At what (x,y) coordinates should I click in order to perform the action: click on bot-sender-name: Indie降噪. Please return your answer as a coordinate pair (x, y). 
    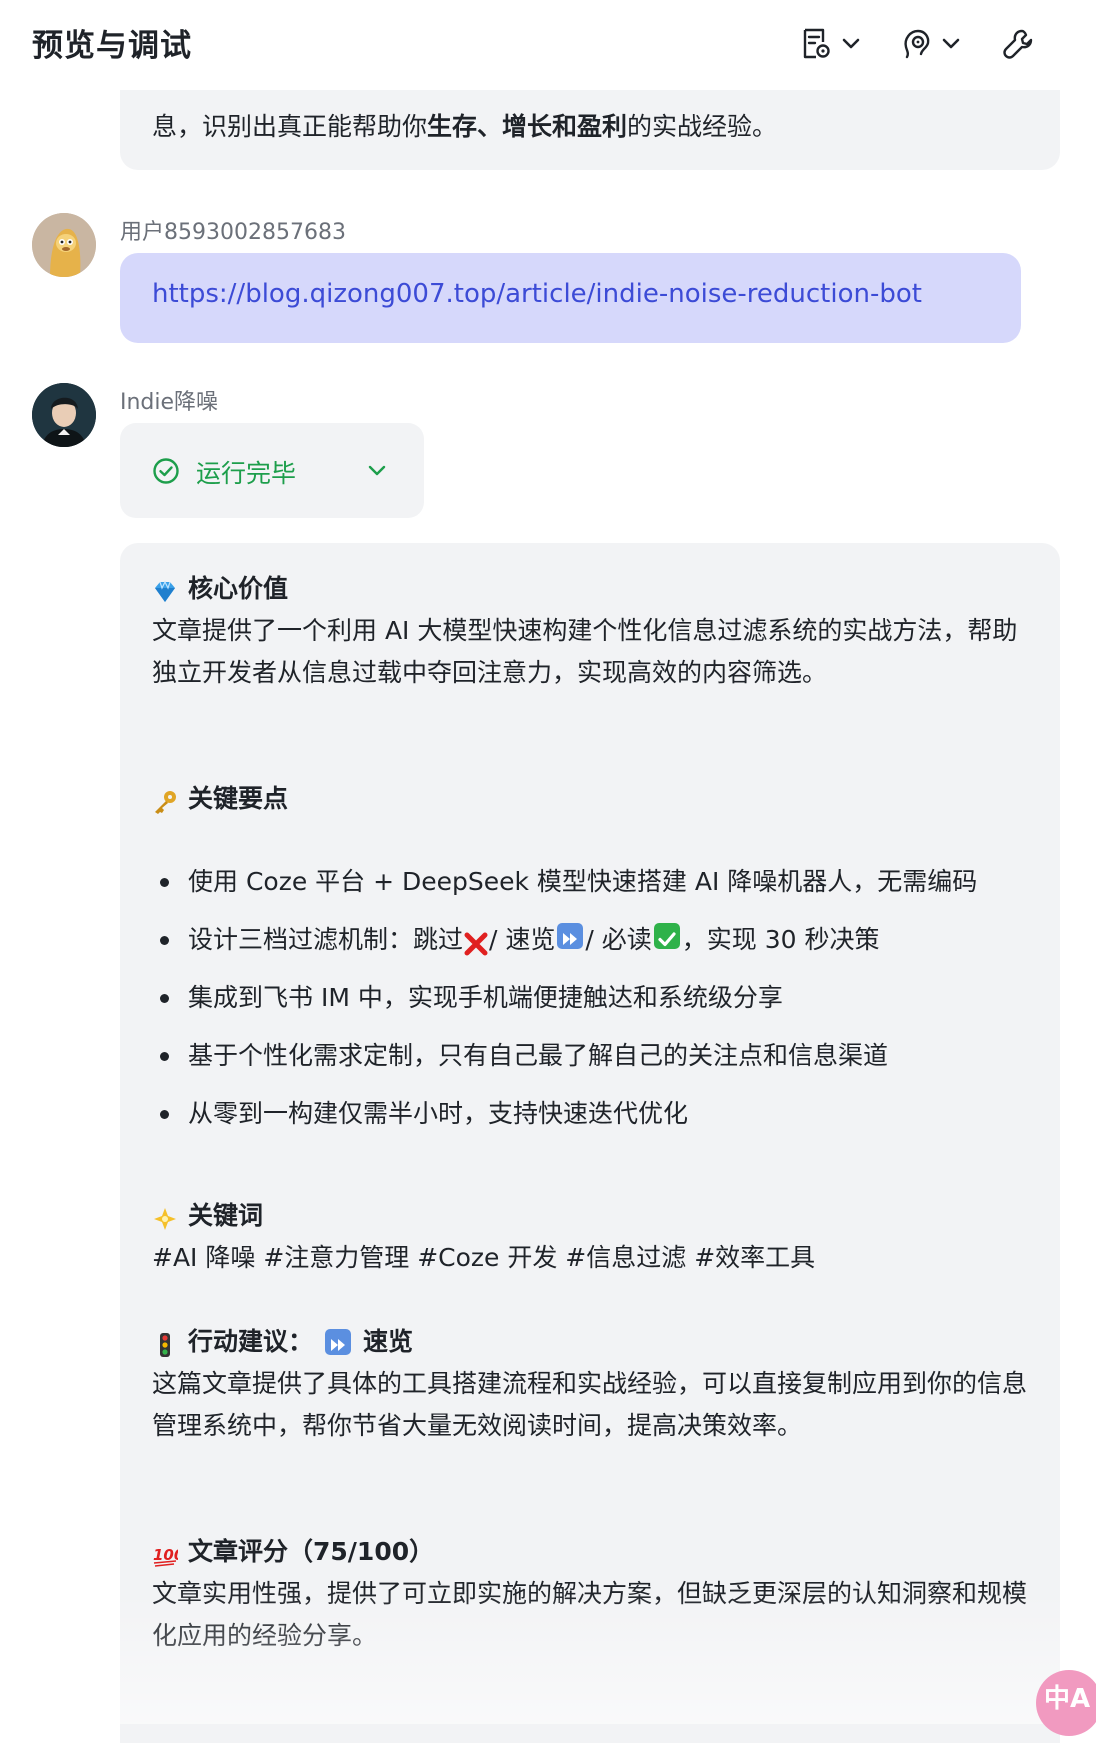
    Looking at the image, I should click on (169, 402).